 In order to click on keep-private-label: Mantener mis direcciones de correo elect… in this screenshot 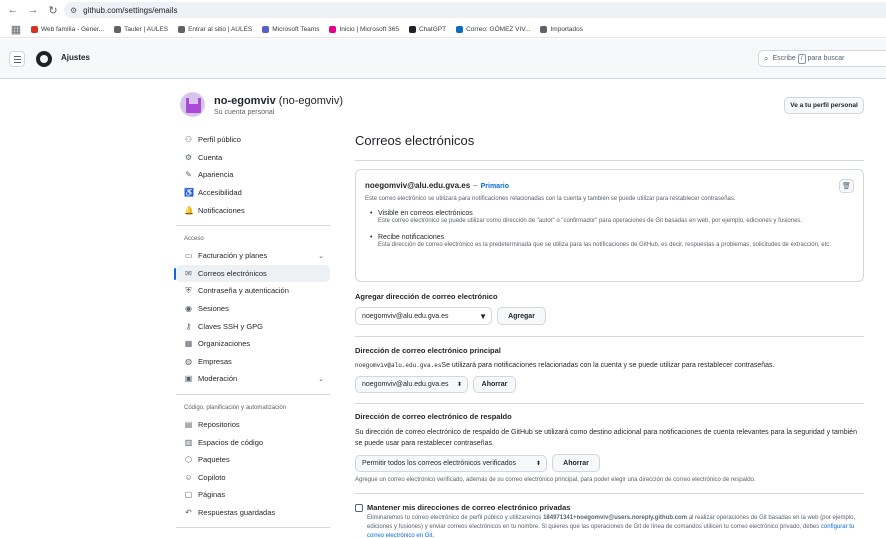, I will do `click(469, 507)`.